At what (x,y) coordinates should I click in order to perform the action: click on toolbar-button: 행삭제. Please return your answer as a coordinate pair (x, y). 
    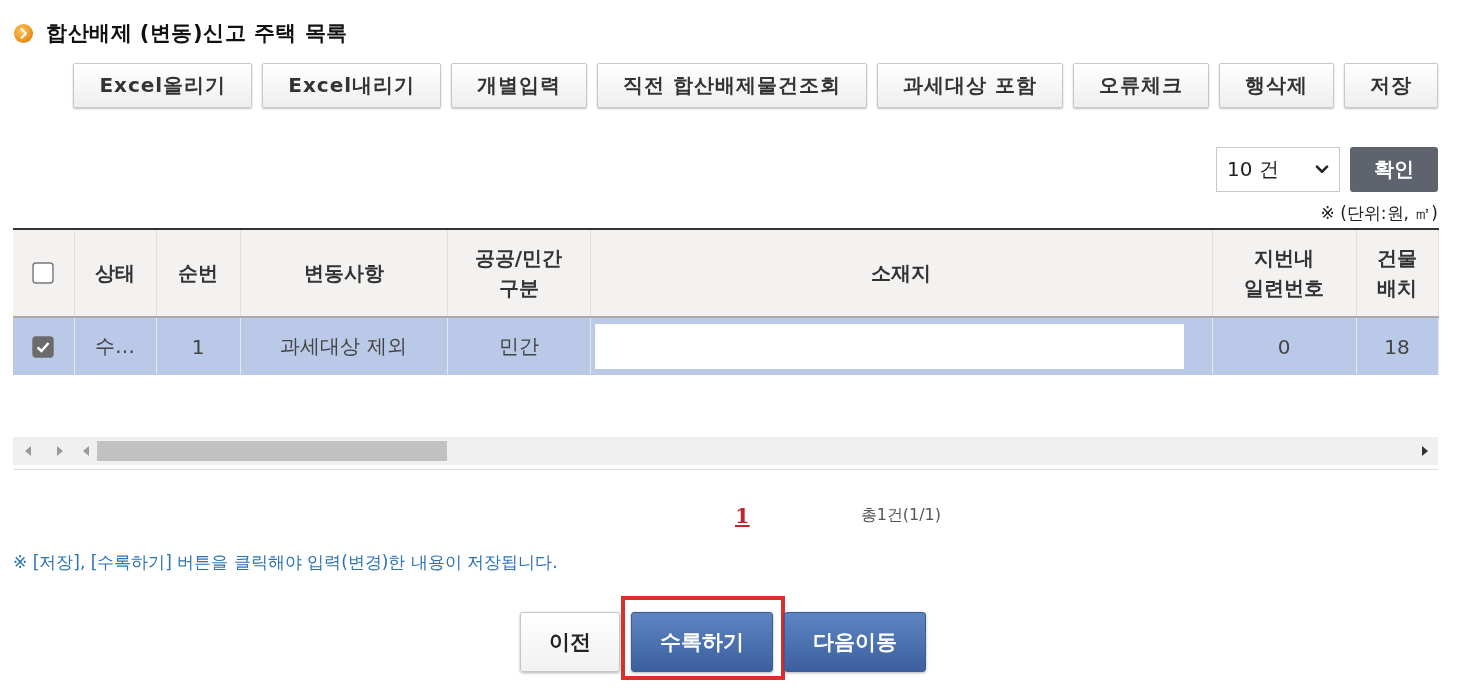
    Looking at the image, I should click on (1276, 85).